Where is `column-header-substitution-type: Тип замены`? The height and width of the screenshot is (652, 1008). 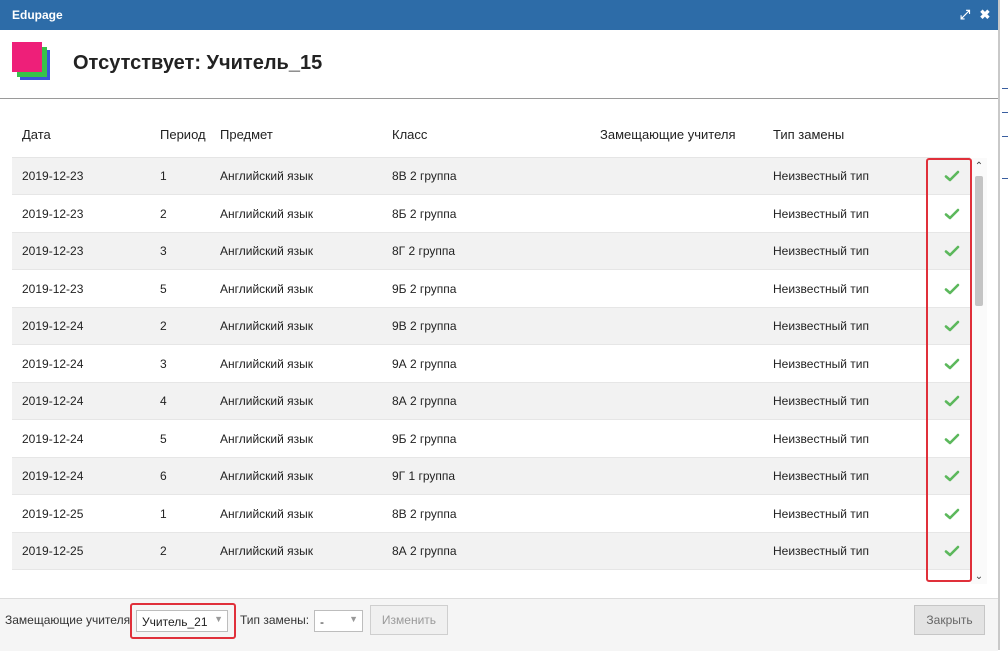 column-header-substitution-type: Тип замены is located at coordinates (808, 134).